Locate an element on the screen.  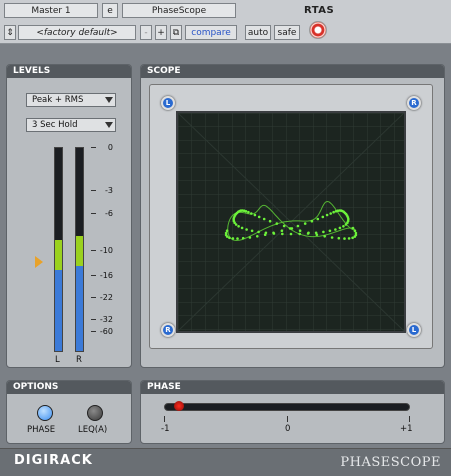
phase-meter is located at coordinates (287, 406).